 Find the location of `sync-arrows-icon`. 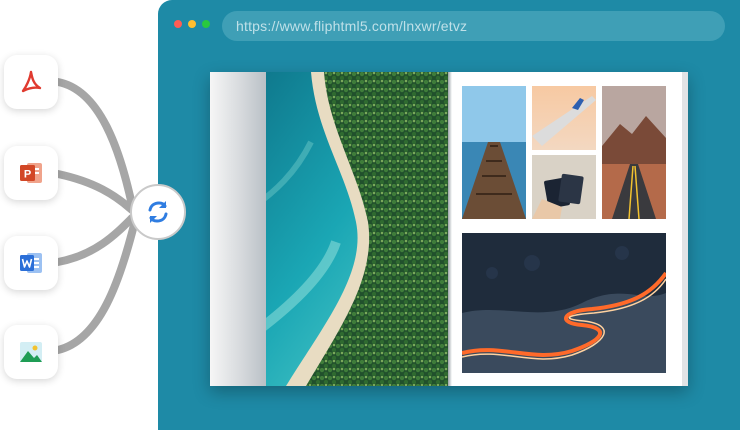

sync-arrows-icon is located at coordinates (158, 212).